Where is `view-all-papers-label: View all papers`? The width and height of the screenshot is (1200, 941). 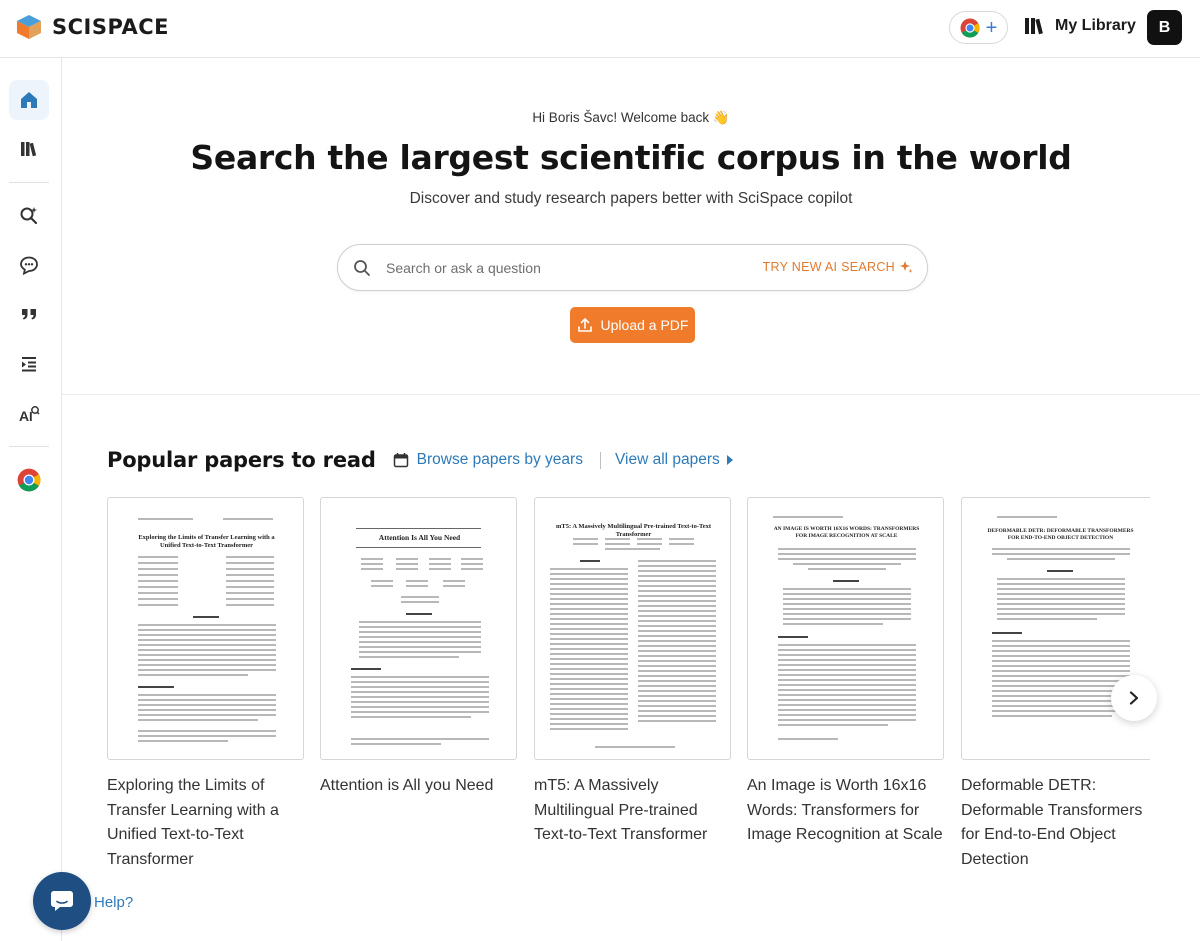
view-all-papers-label: View all papers is located at coordinates (667, 459).